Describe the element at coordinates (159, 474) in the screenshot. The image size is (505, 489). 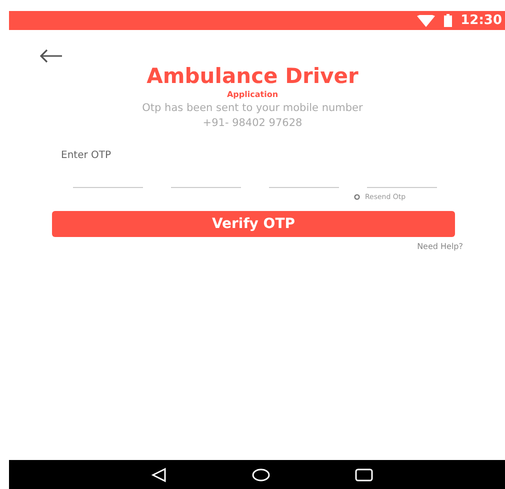
I see `back-triangle-icon` at that location.